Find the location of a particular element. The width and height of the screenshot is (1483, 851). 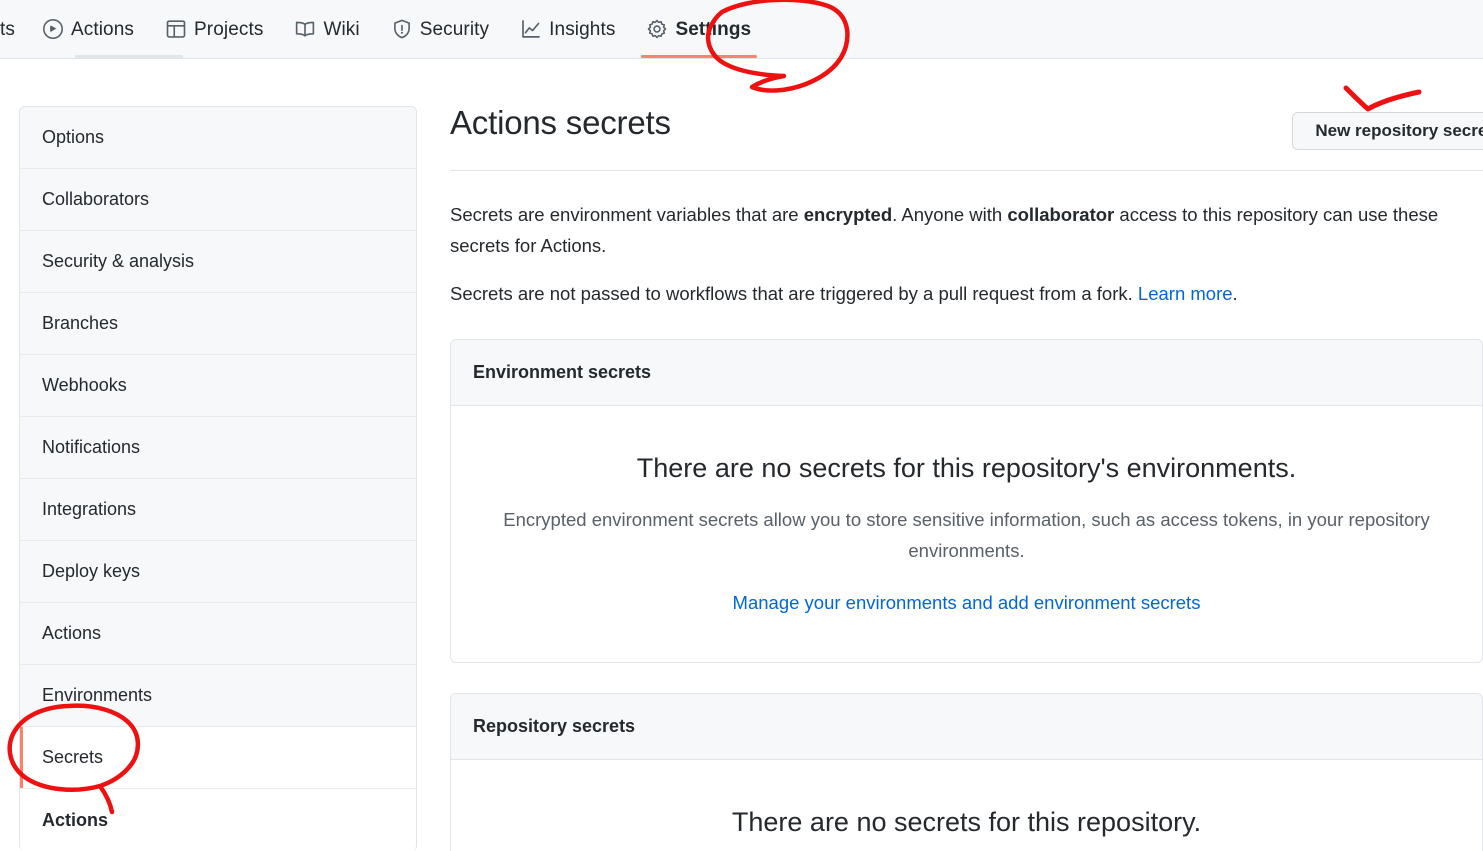

desc1-bold-encrypted: encrypted is located at coordinates (848, 214).